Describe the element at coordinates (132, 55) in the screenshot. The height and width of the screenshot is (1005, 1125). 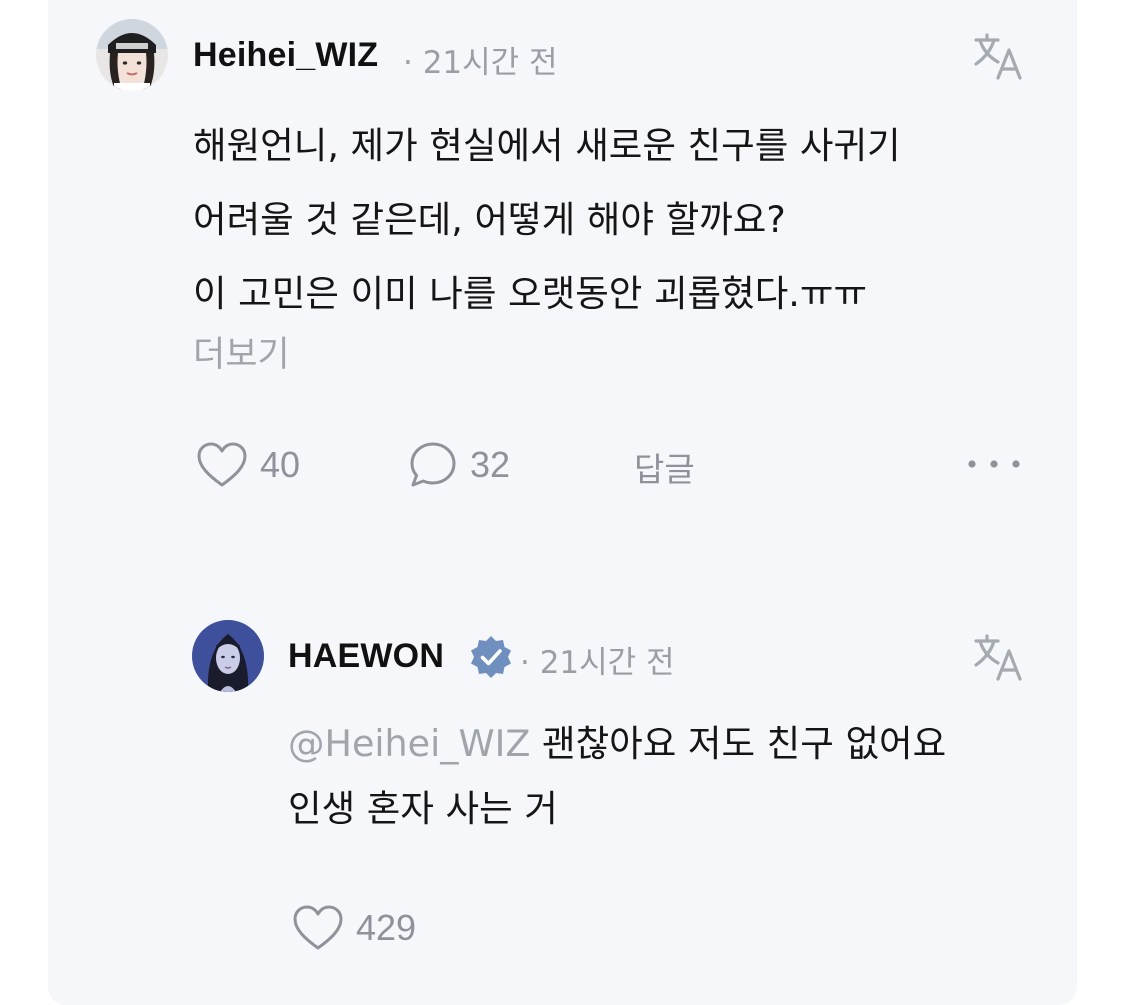
I see `commenter-avatar` at that location.